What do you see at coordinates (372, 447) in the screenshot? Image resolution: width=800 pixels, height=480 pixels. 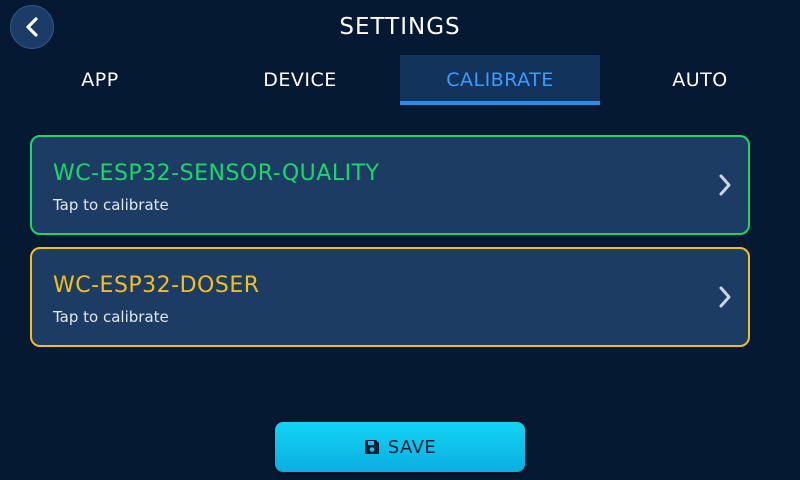 I see `floppy-disk-icon` at bounding box center [372, 447].